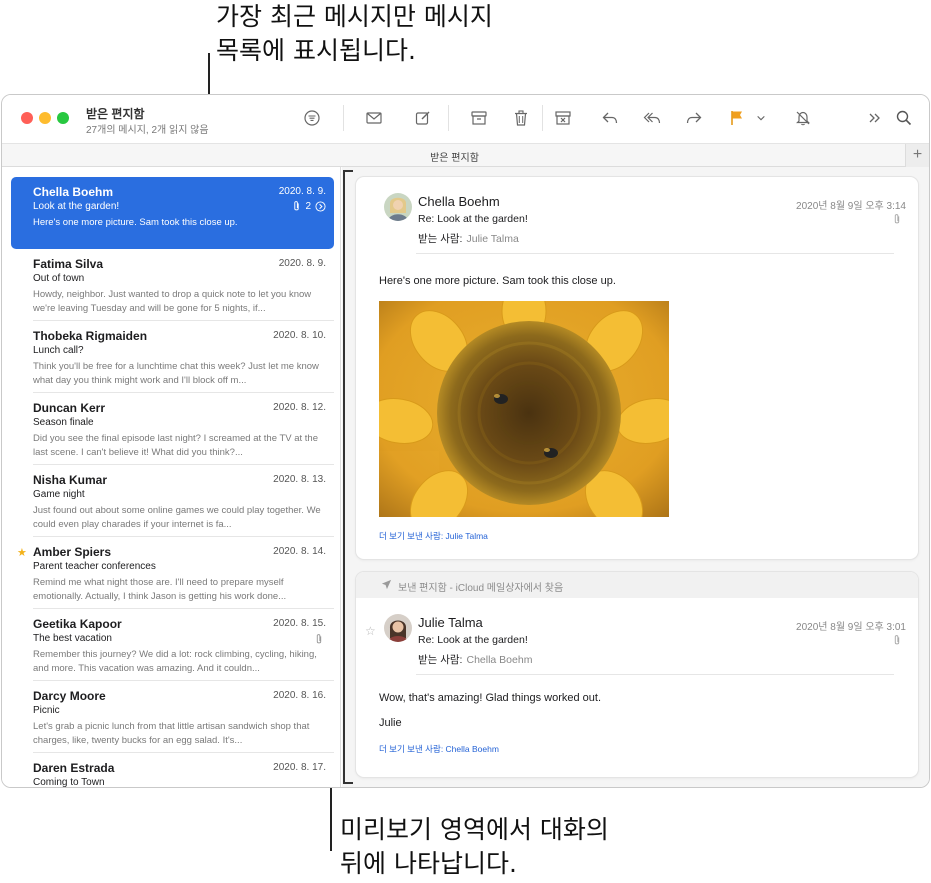  What do you see at coordinates (655, 674) in the screenshot?
I see `header-divider` at bounding box center [655, 674].